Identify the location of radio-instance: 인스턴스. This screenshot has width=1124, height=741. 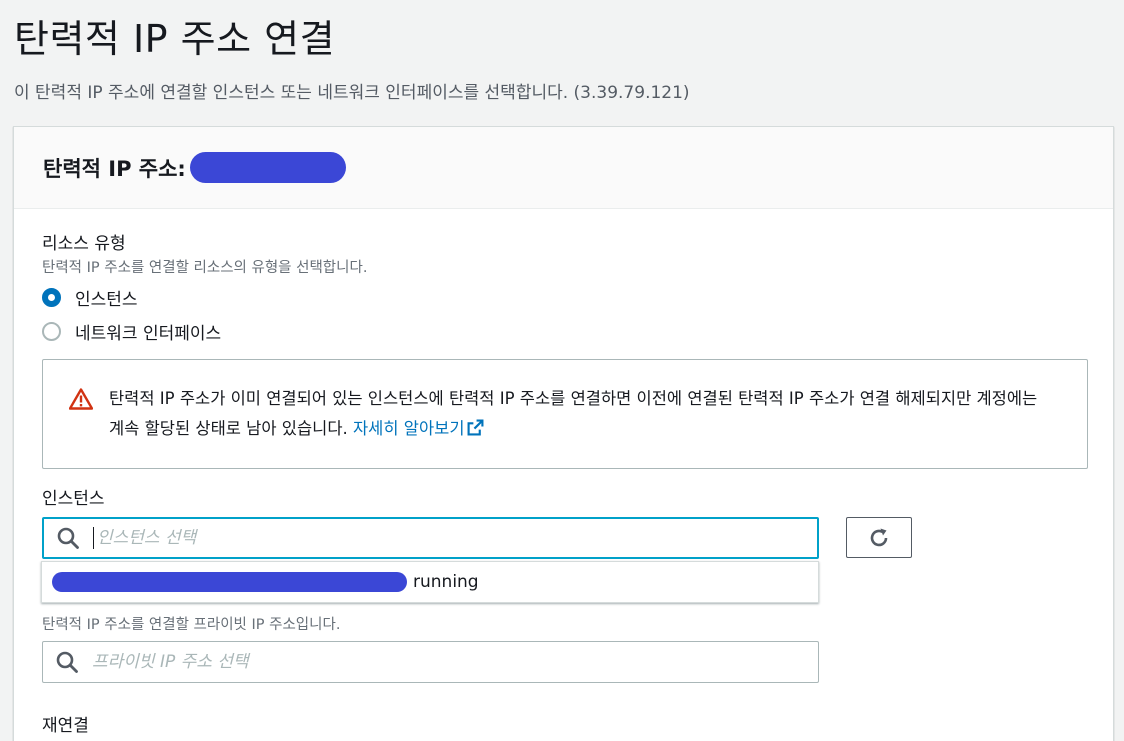
(90, 297).